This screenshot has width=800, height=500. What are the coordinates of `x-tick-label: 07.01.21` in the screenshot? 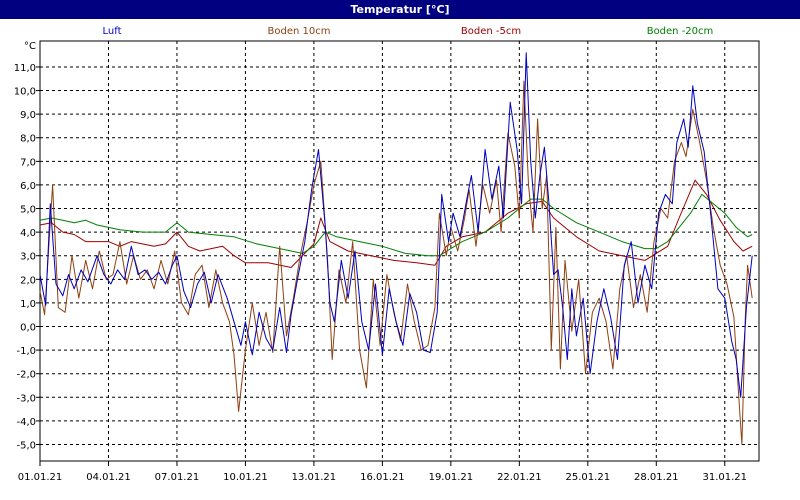 It's located at (177, 477).